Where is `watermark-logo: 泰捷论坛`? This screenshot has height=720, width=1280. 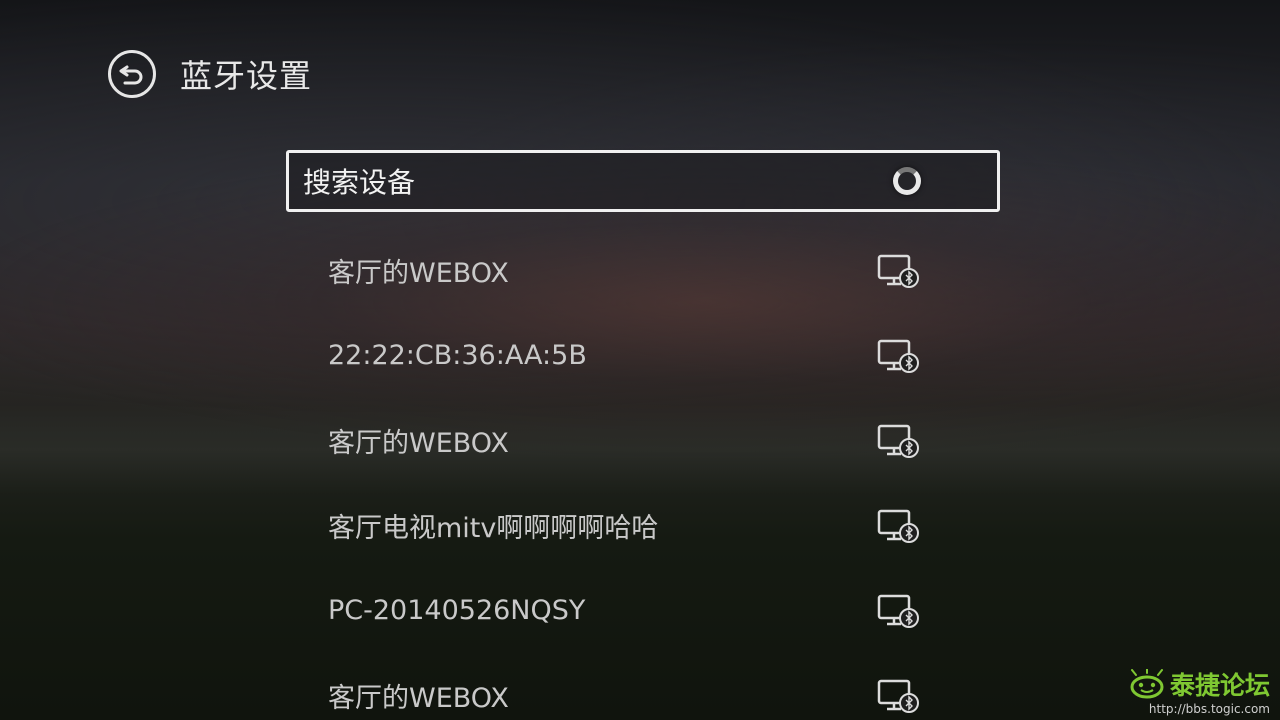 watermark-logo: 泰捷论坛 is located at coordinates (1199, 684).